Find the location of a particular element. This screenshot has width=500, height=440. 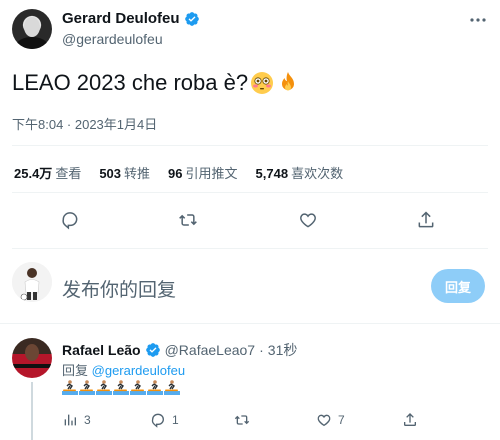

reply-author-handle: @RafaeLeao7 is located at coordinates (210, 350).